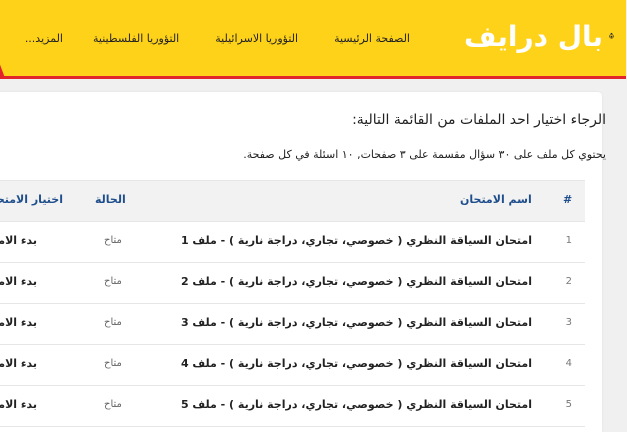  What do you see at coordinates (111, 199) in the screenshot?
I see `column-header-status: الحالة` at bounding box center [111, 199].